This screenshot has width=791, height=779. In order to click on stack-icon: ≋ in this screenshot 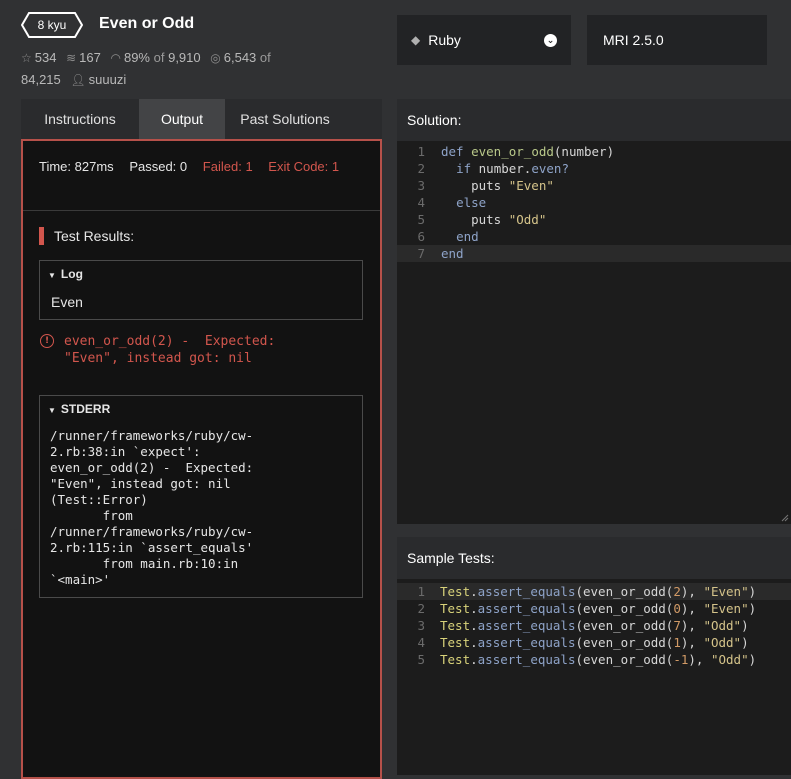, I will do `click(71, 58)`.